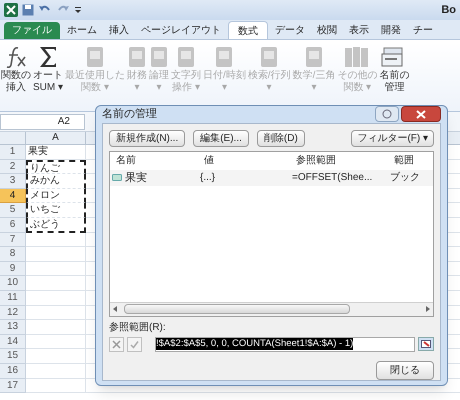  What do you see at coordinates (82, 30) in the screenshot?
I see `ribbon-tab: ホーム` at bounding box center [82, 30].